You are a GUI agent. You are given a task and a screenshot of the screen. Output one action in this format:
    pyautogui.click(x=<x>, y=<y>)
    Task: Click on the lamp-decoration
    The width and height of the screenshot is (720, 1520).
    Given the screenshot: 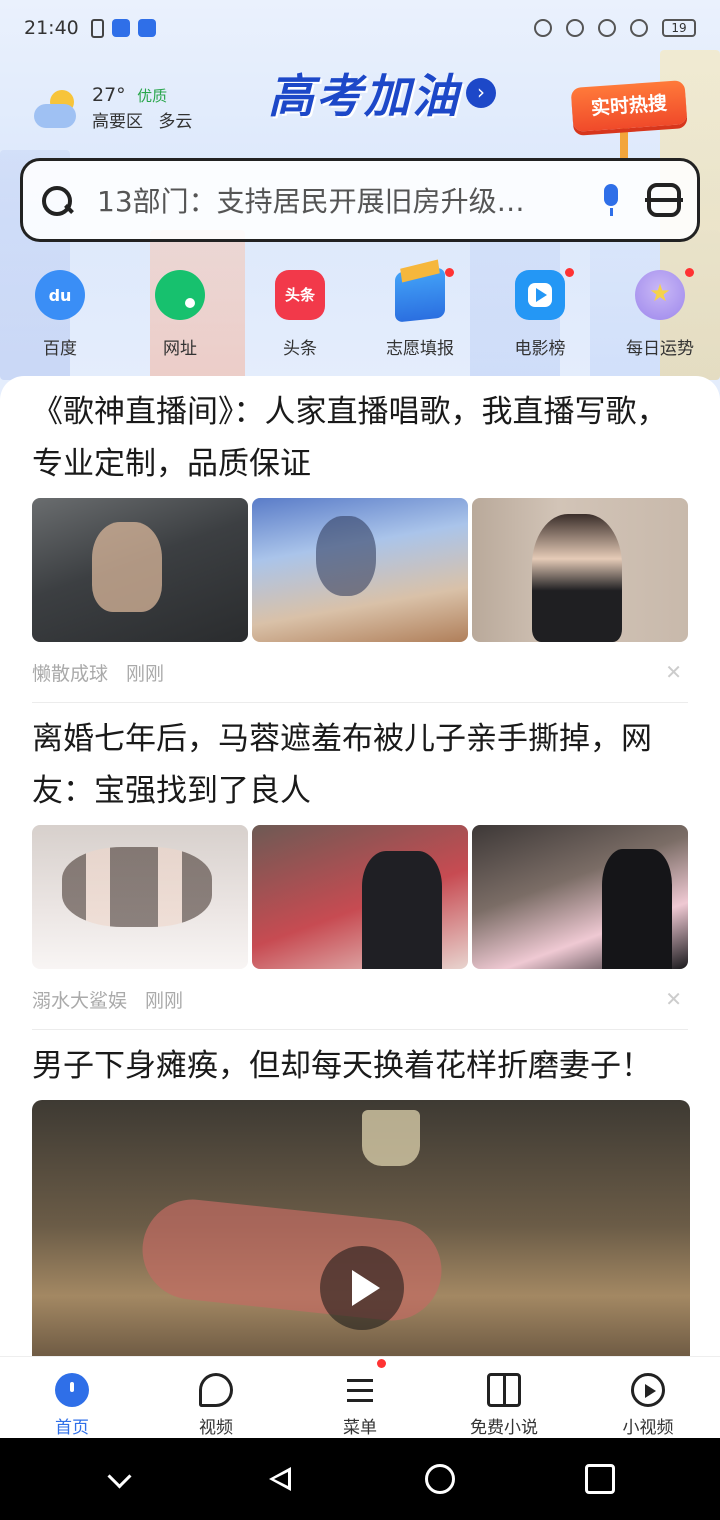 What is the action you would take?
    pyautogui.click(x=391, y=1138)
    